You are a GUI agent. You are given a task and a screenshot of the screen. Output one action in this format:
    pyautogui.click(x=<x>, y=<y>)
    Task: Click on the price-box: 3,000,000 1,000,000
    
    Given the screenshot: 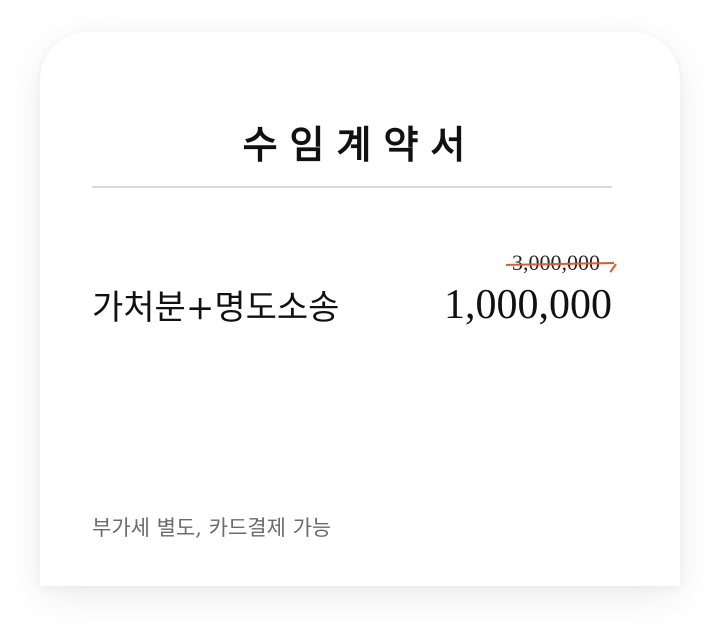 What is the action you would take?
    pyautogui.click(x=530, y=289)
    